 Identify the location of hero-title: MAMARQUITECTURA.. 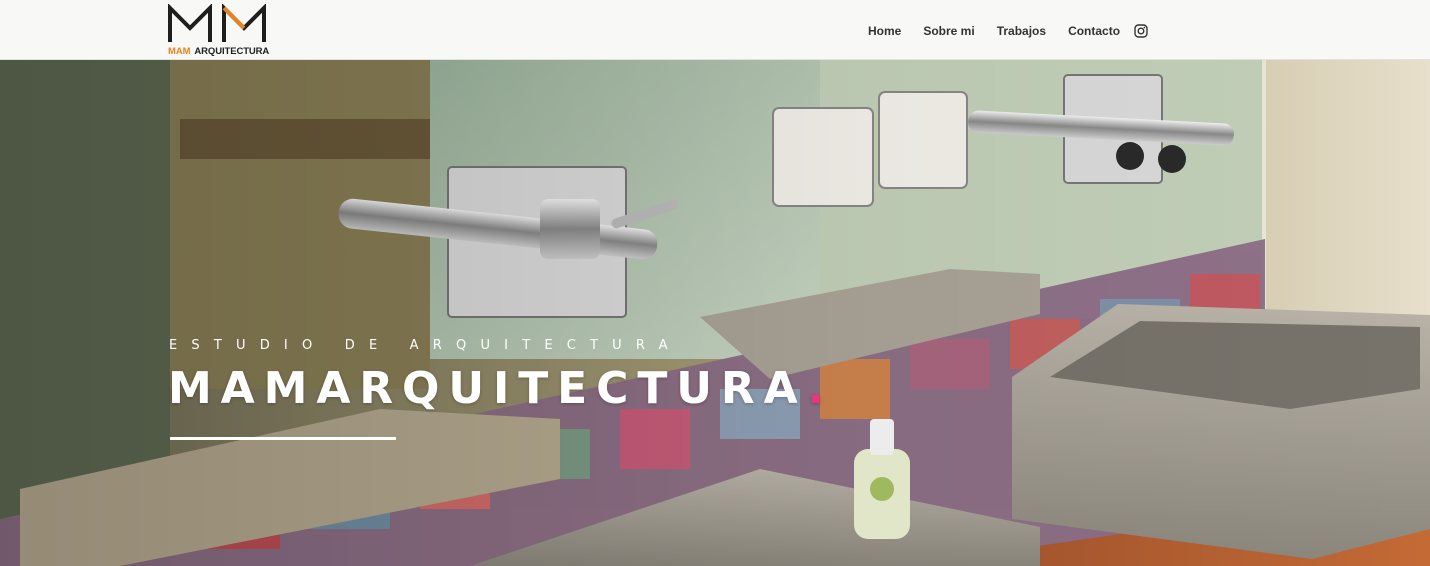
(500, 389).